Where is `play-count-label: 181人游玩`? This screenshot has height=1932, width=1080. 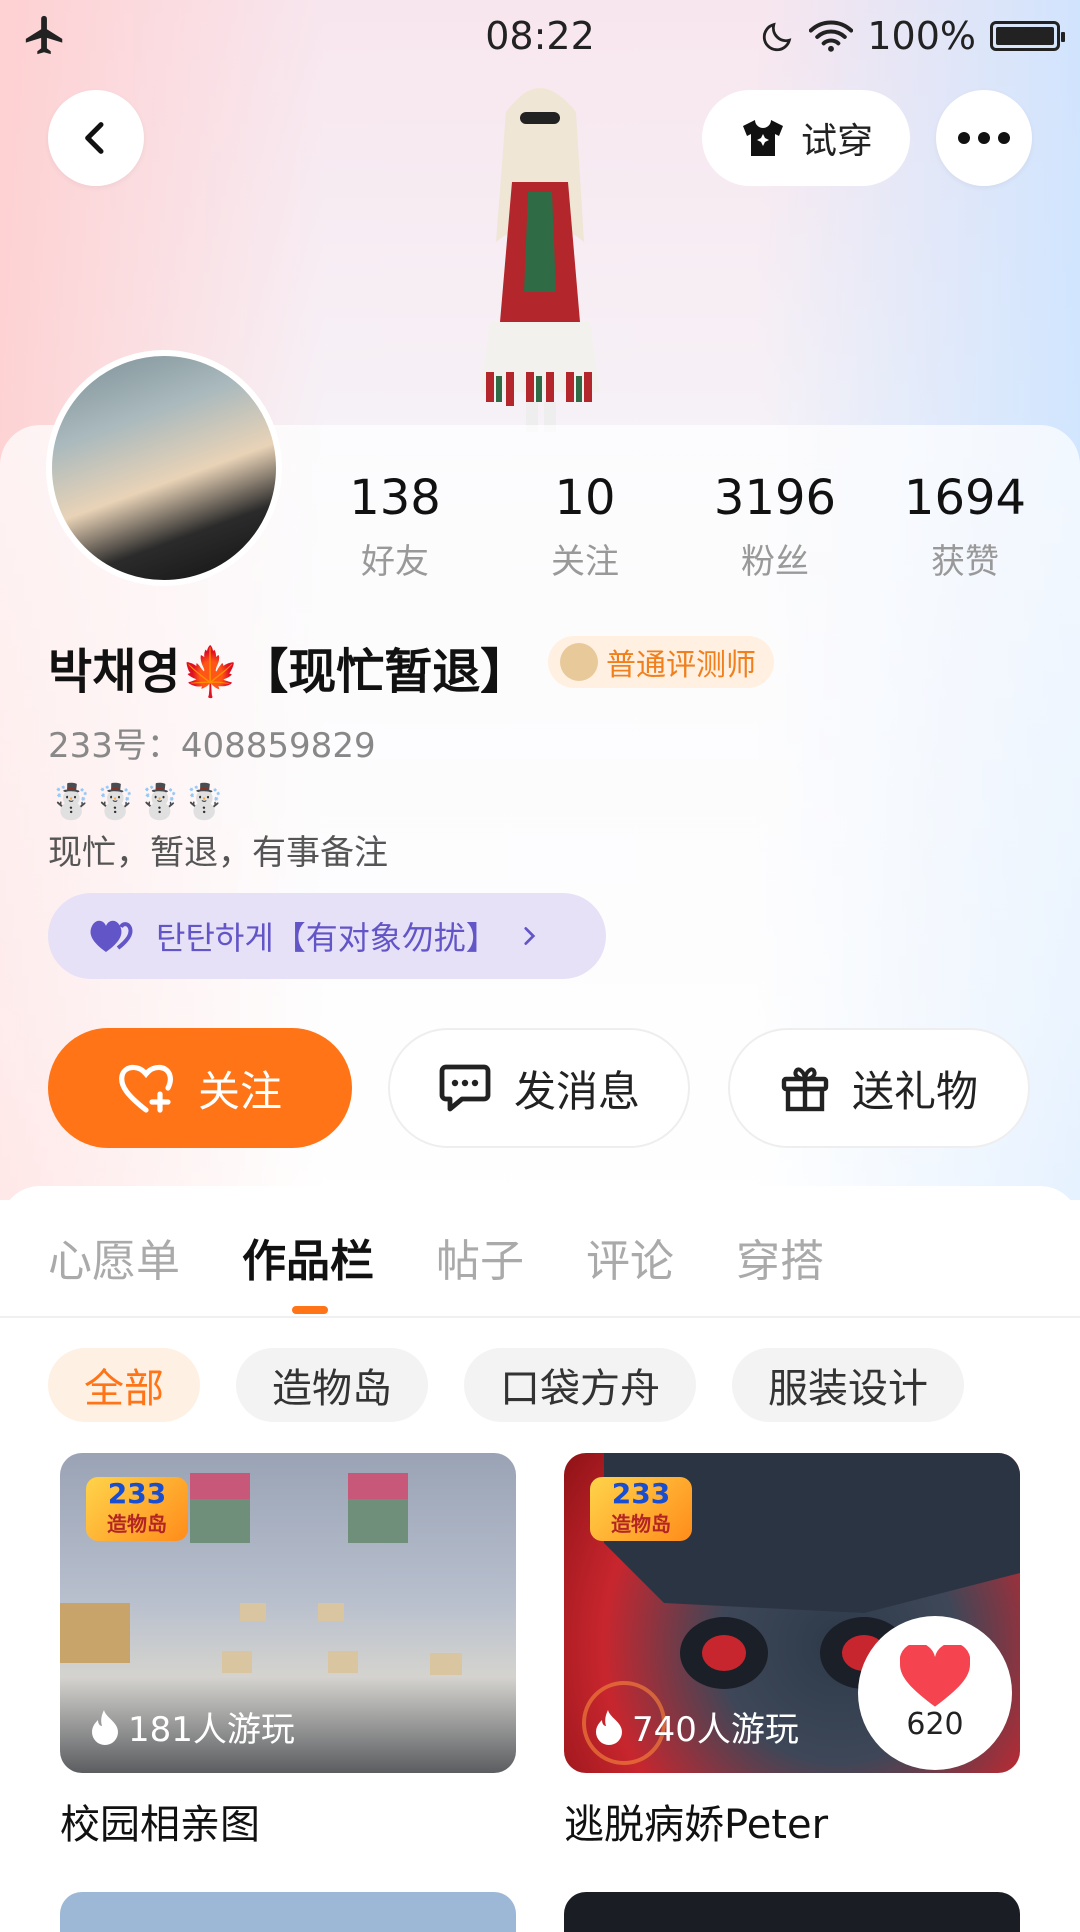 play-count-label: 181人游玩 is located at coordinates (211, 1730).